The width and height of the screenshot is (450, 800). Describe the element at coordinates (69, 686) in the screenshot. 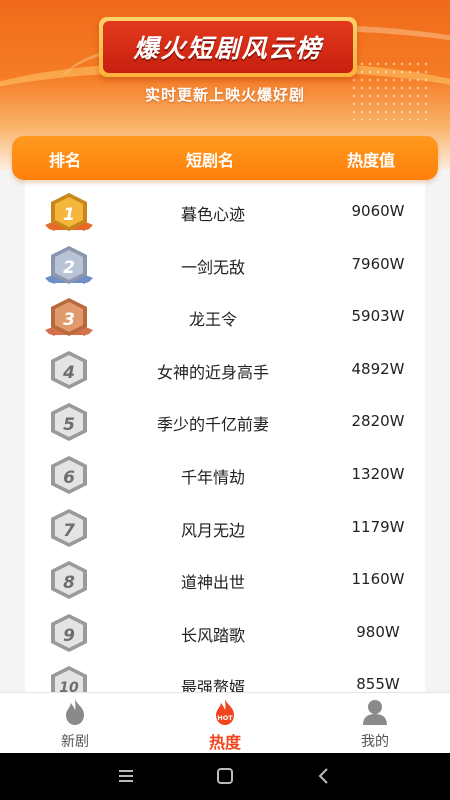

I see `rank-number: 10` at that location.